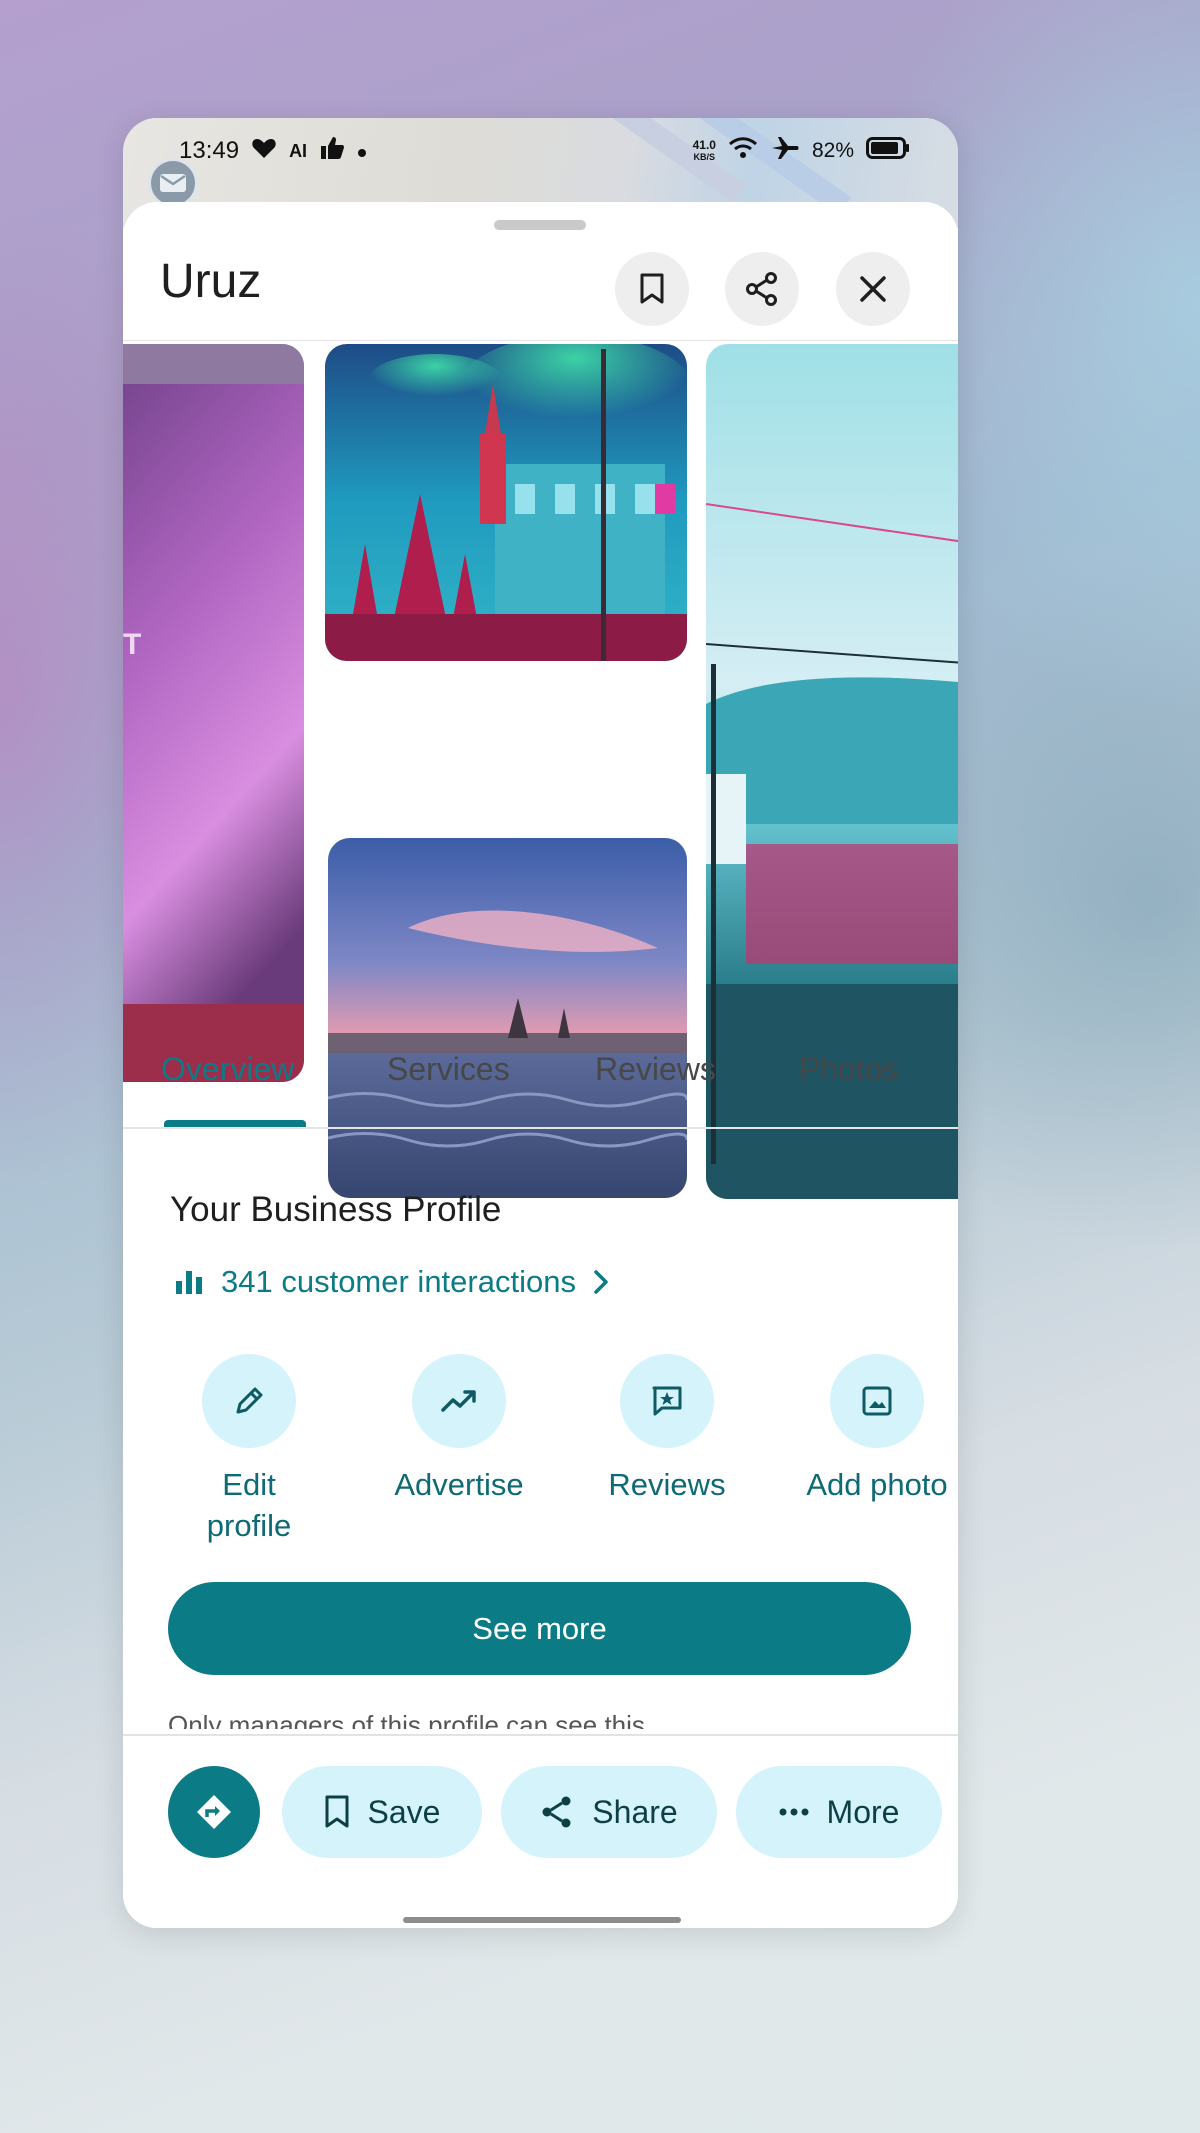 The image size is (1200, 2133). What do you see at coordinates (332, 151) in the screenshot?
I see `thumbs-up-icon` at bounding box center [332, 151].